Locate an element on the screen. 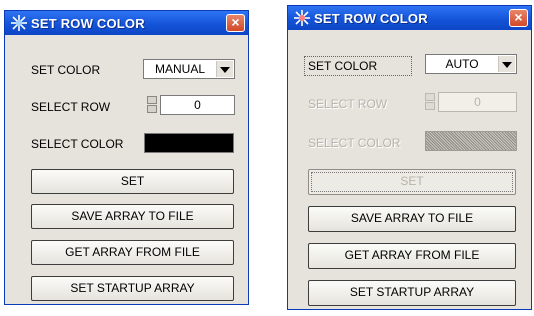 The height and width of the screenshot is (316, 534). set-color-value: MANUAL is located at coordinates (179, 69).